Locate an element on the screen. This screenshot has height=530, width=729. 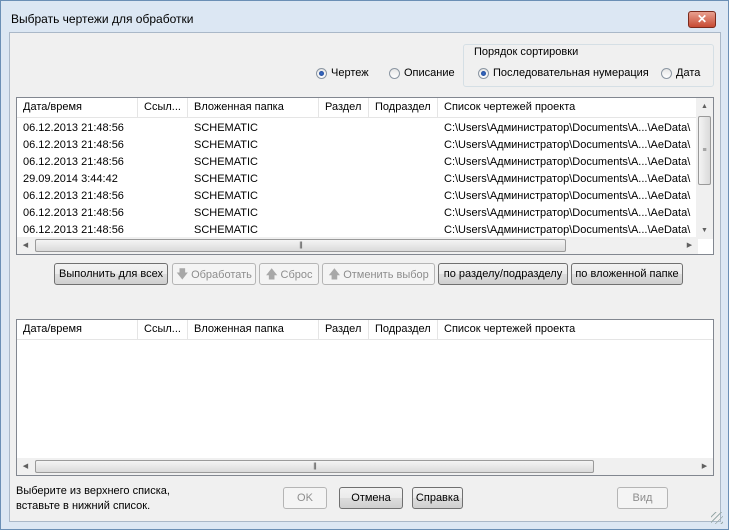
radio-description-dot is located at coordinates (394, 73).